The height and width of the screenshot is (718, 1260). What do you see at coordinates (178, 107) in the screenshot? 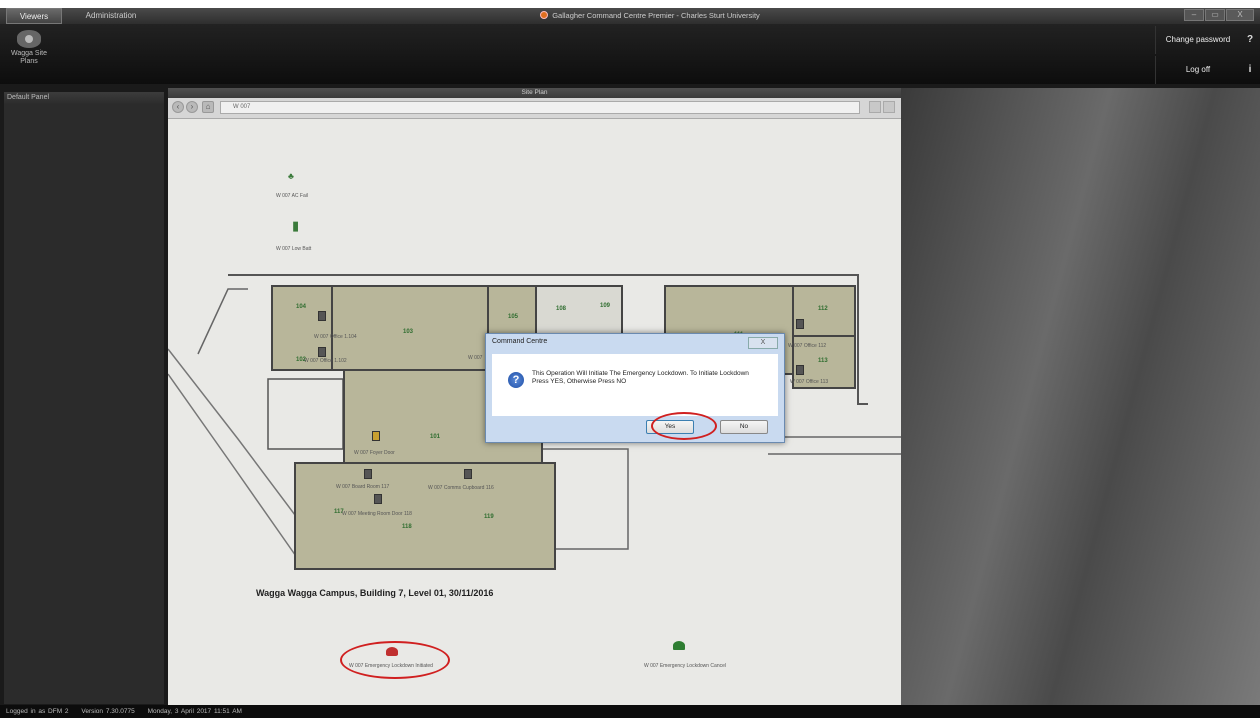
I see `back-icon: ‹` at bounding box center [178, 107].